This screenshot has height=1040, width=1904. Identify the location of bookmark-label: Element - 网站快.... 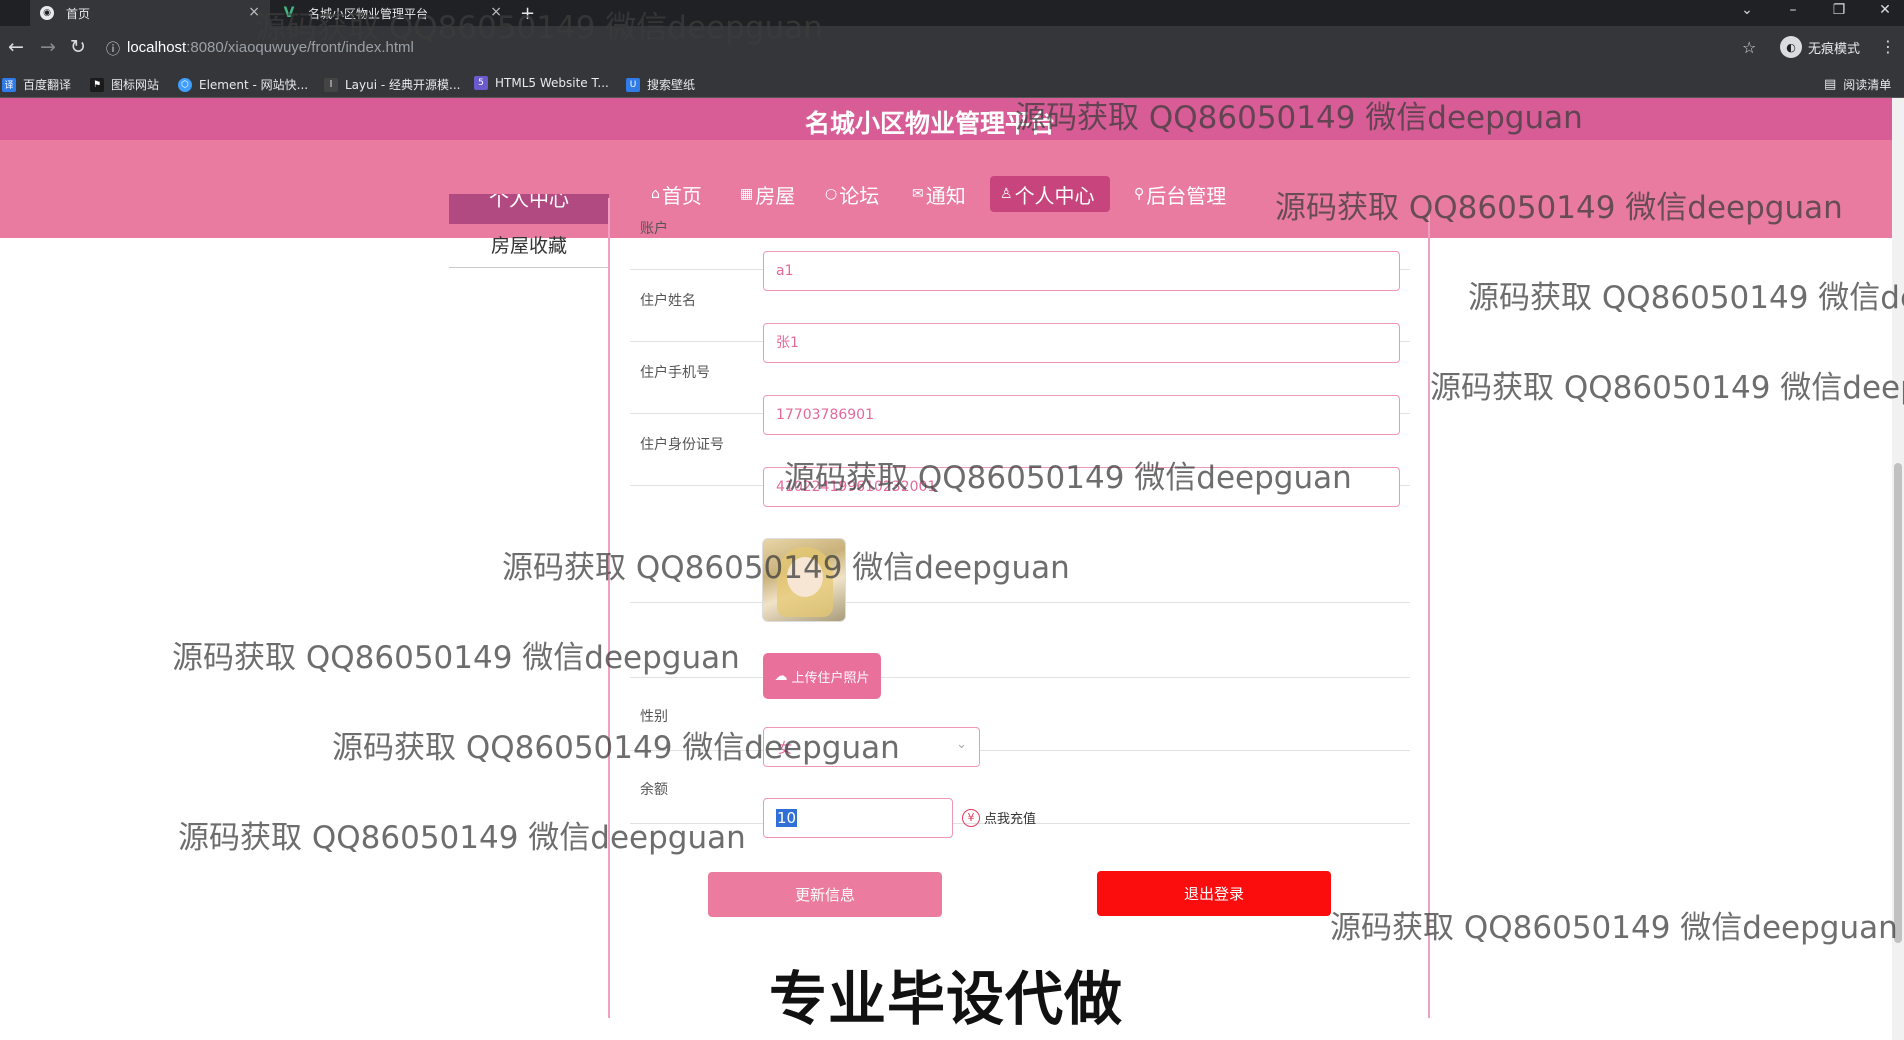
(254, 85).